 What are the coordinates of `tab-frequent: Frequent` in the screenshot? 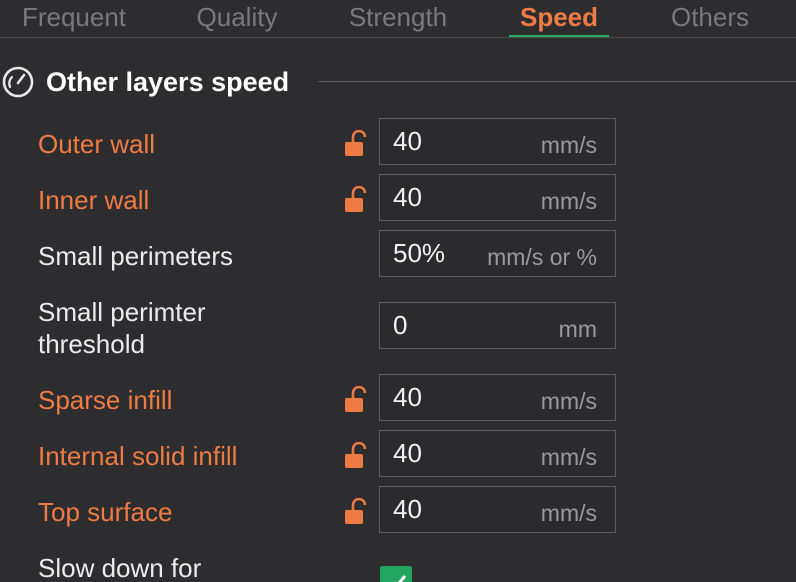 It's located at (74, 18).